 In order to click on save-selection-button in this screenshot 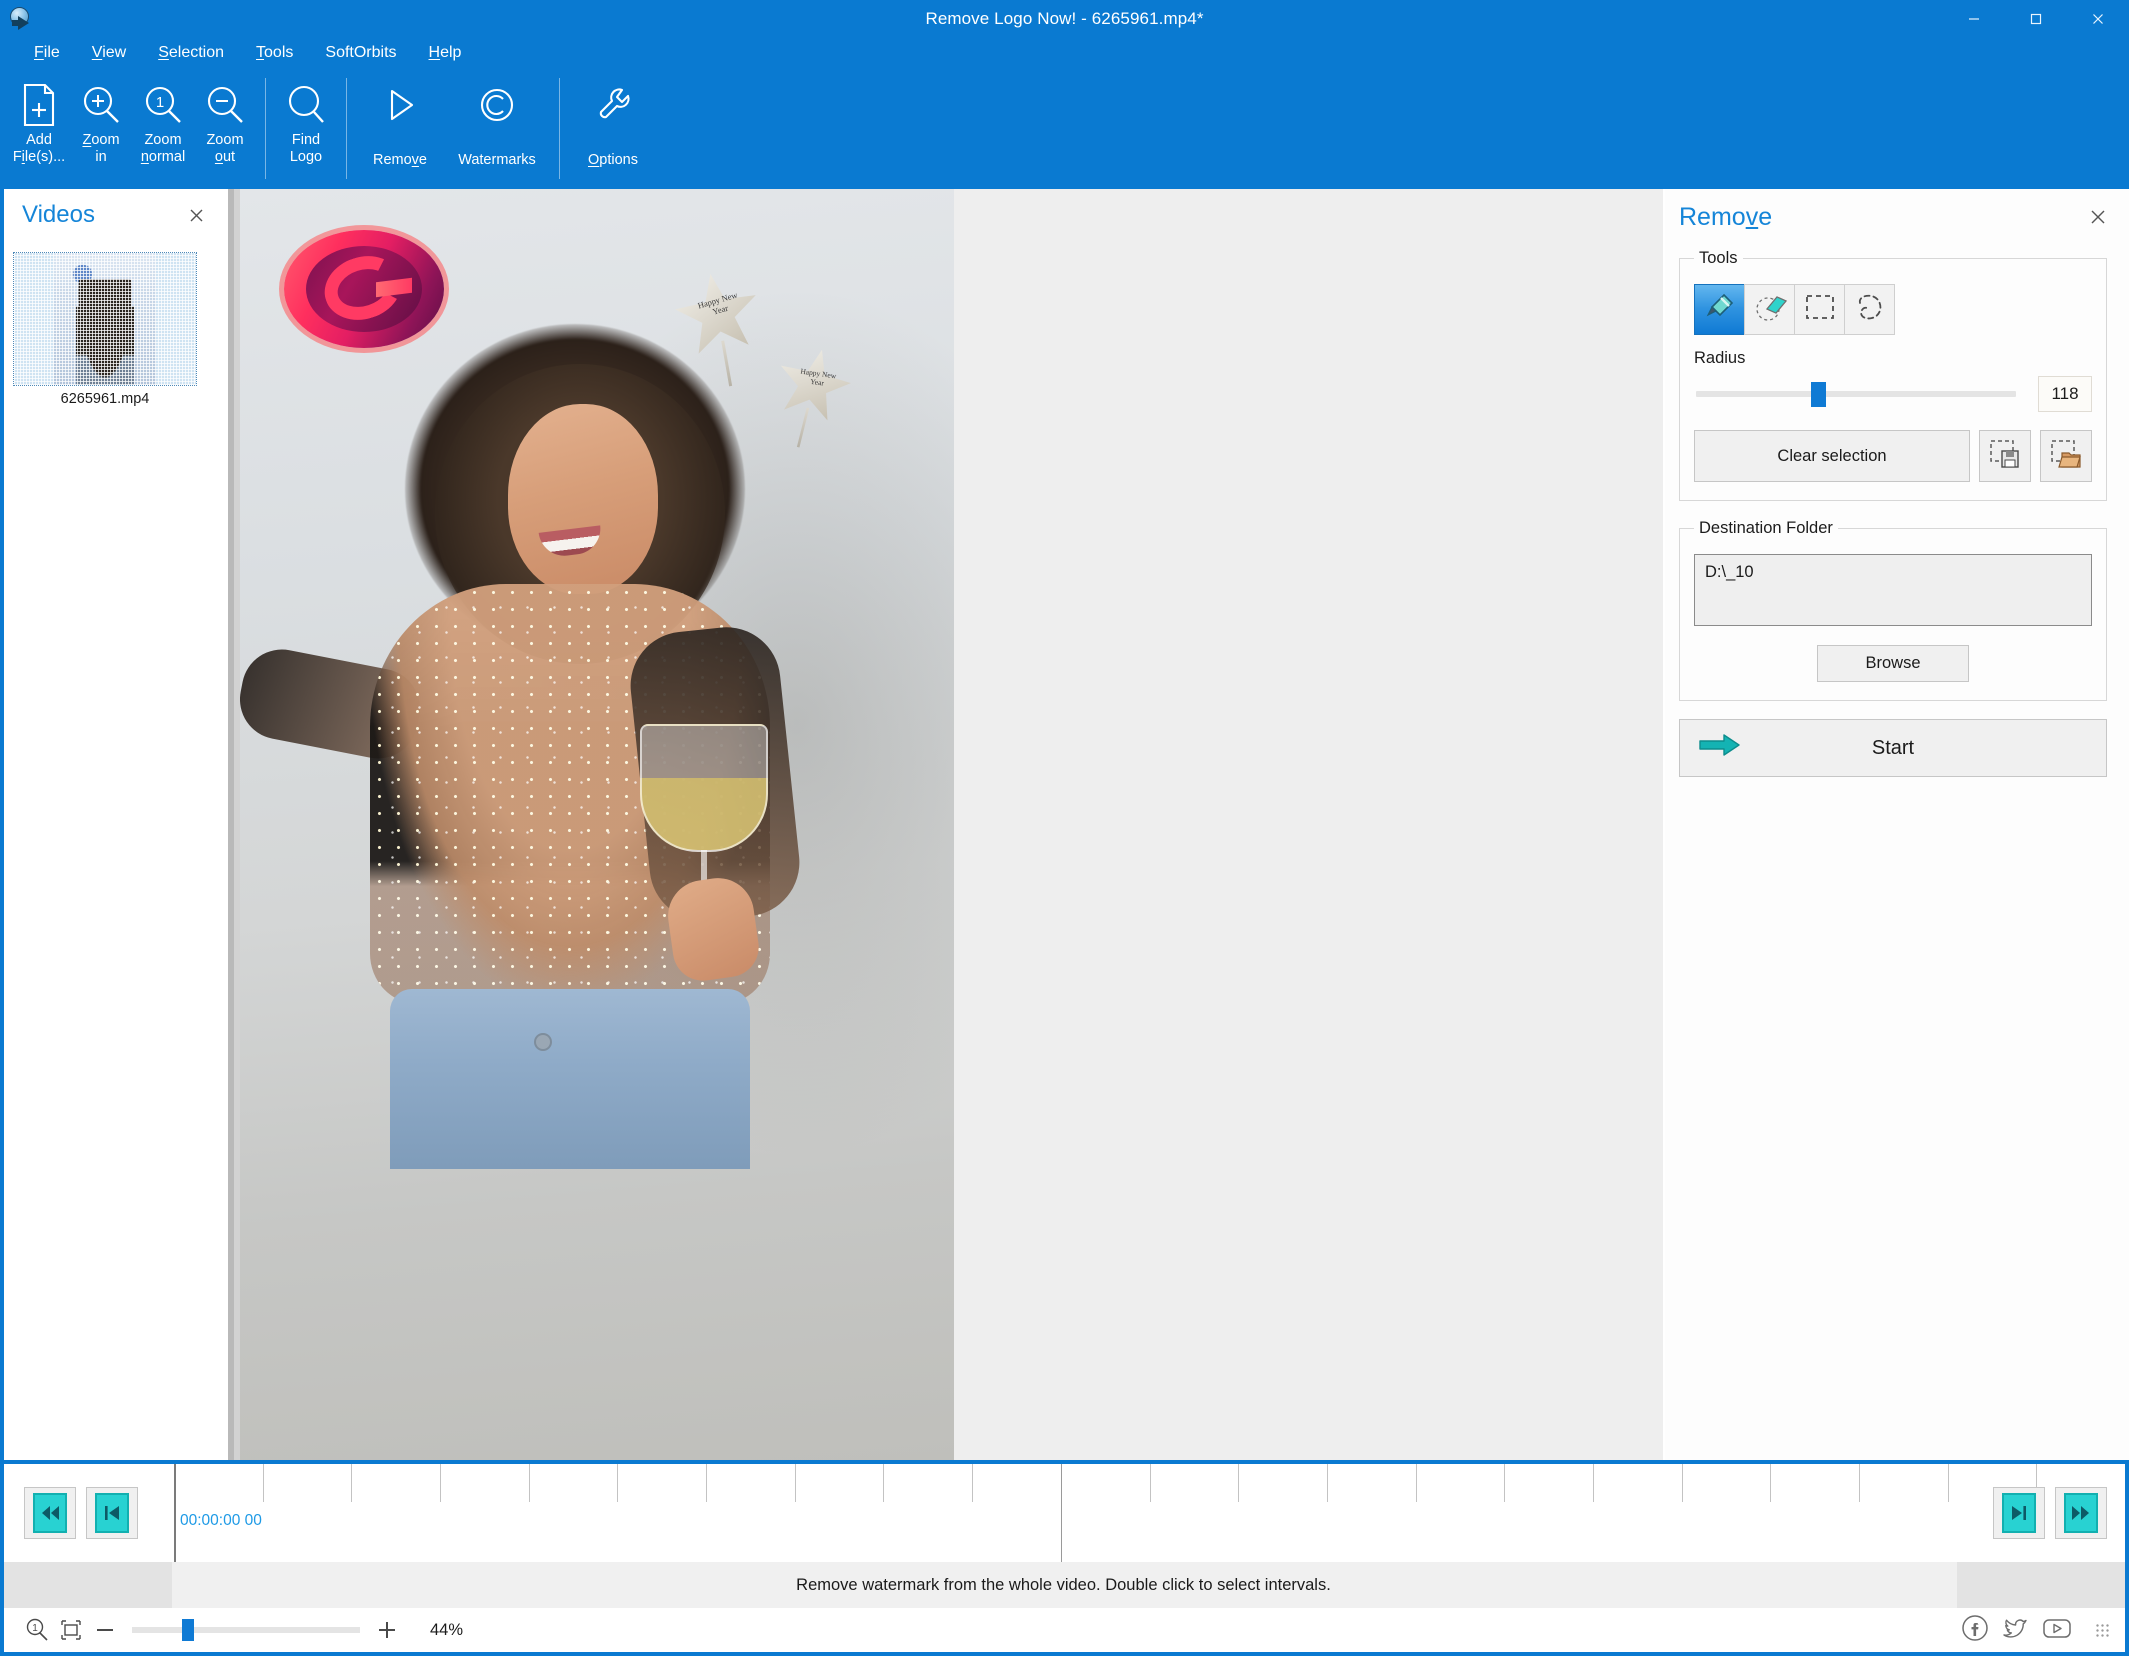, I will do `click(2005, 456)`.